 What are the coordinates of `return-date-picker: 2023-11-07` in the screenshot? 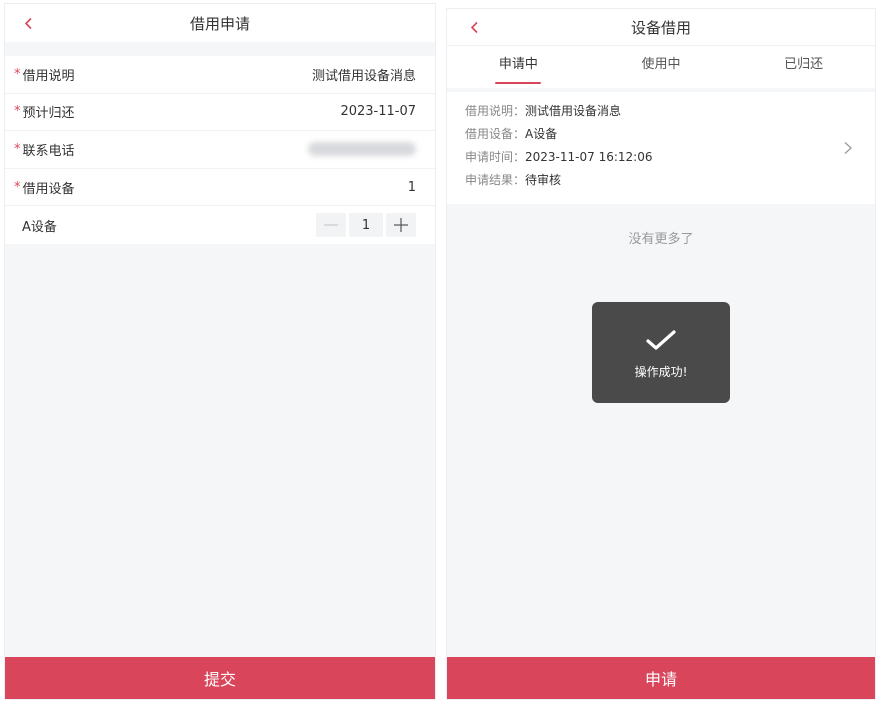 It's located at (378, 111).